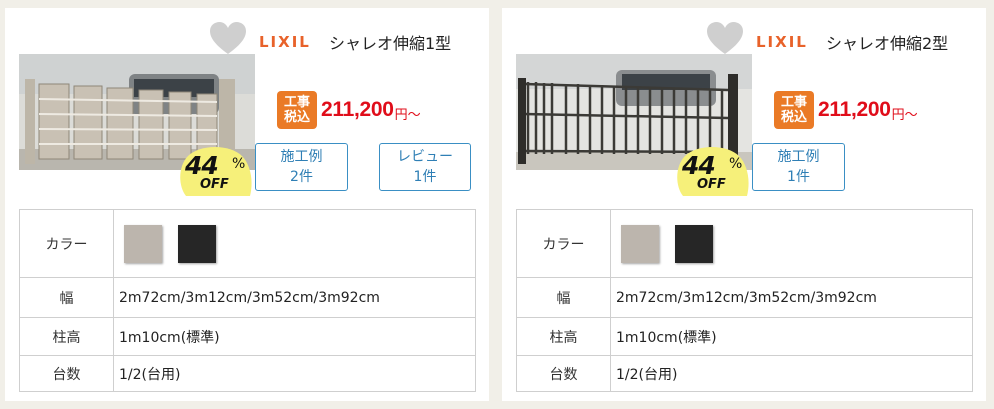 This screenshot has width=994, height=409. Describe the element at coordinates (301, 177) in the screenshot. I see `button-count: 2件` at that location.